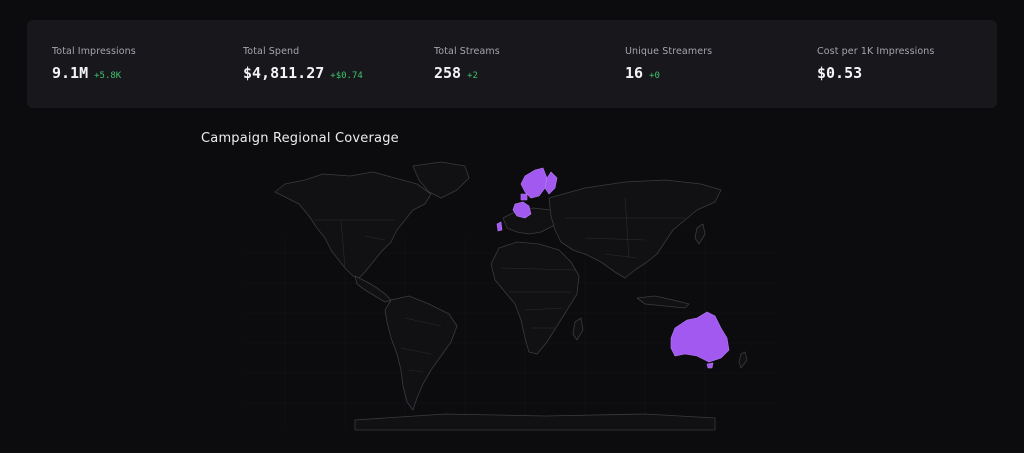 This screenshot has width=1024, height=453. Describe the element at coordinates (669, 51) in the screenshot. I see `stat-label: Unique Streamers` at that location.